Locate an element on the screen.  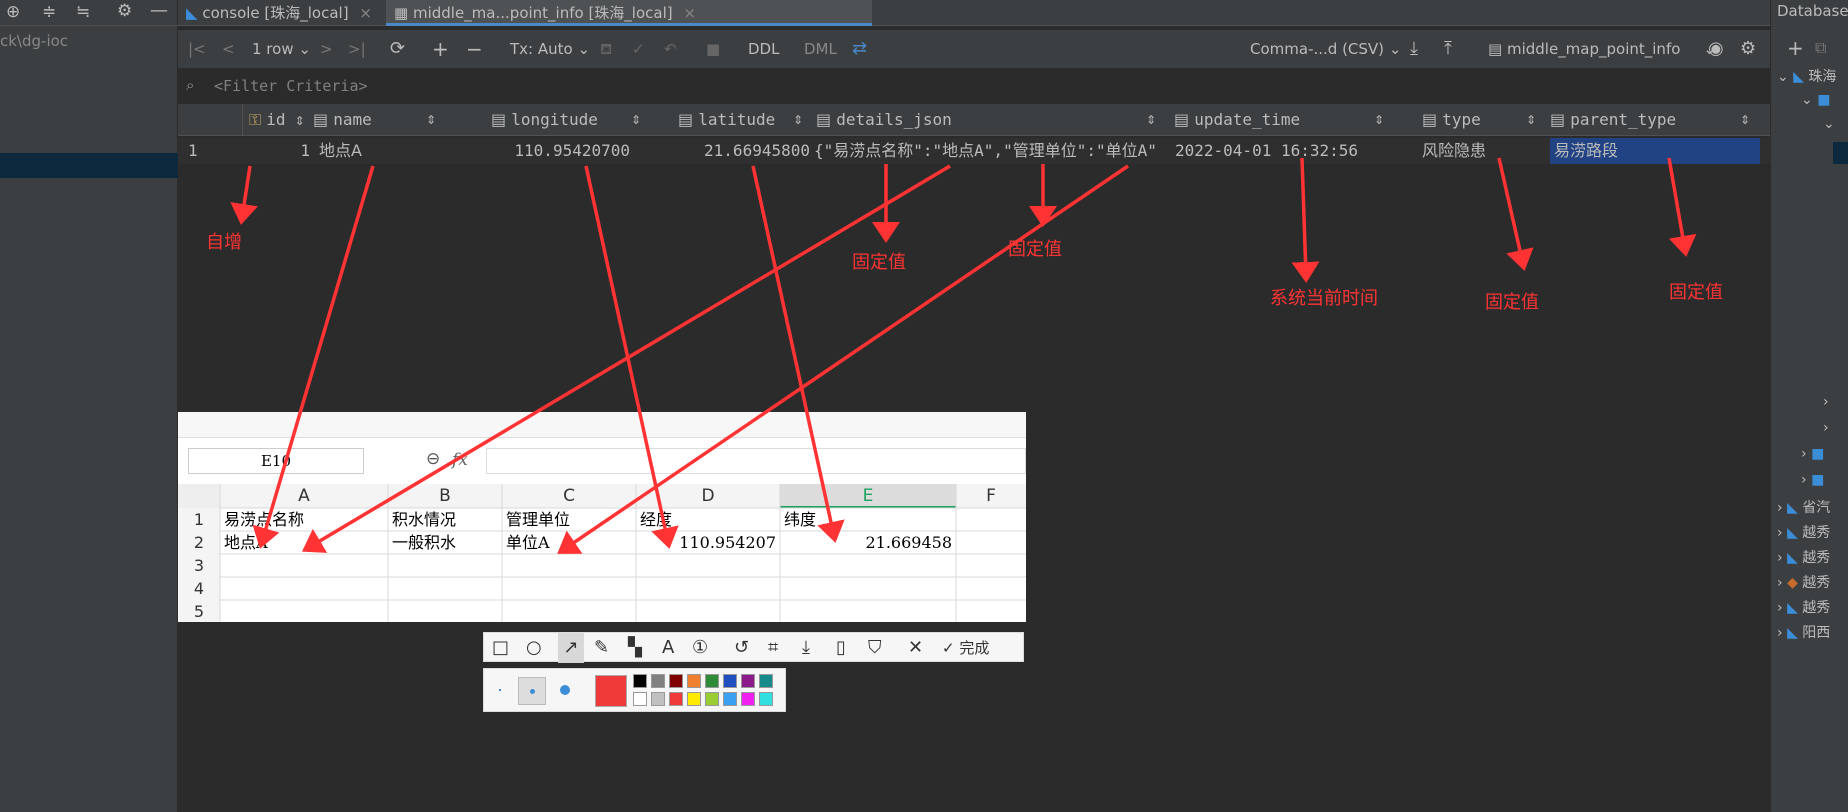
tree-item: ⌄ ■ is located at coordinates (1815, 100).